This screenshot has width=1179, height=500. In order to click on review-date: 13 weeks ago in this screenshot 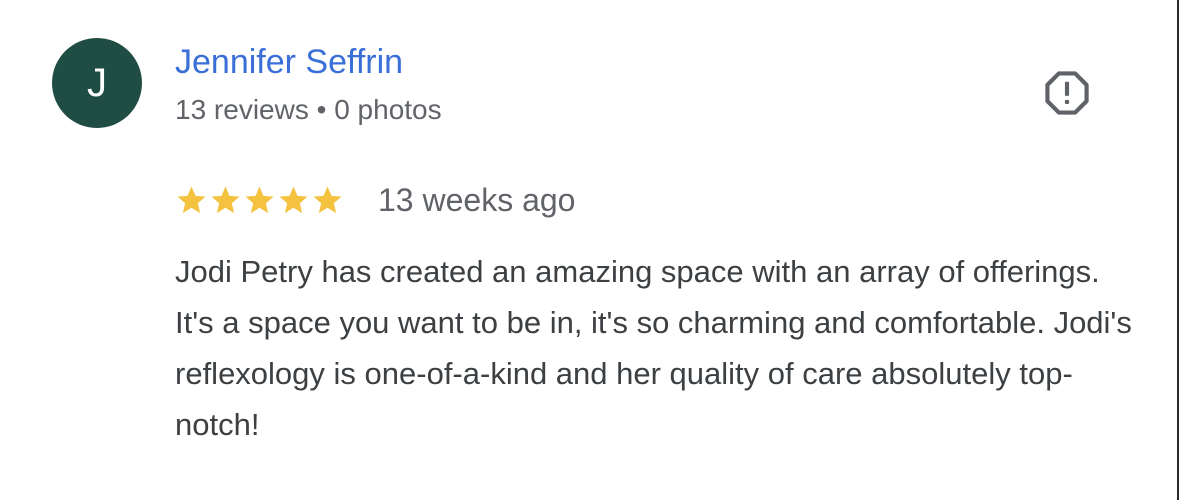, I will do `click(477, 200)`.